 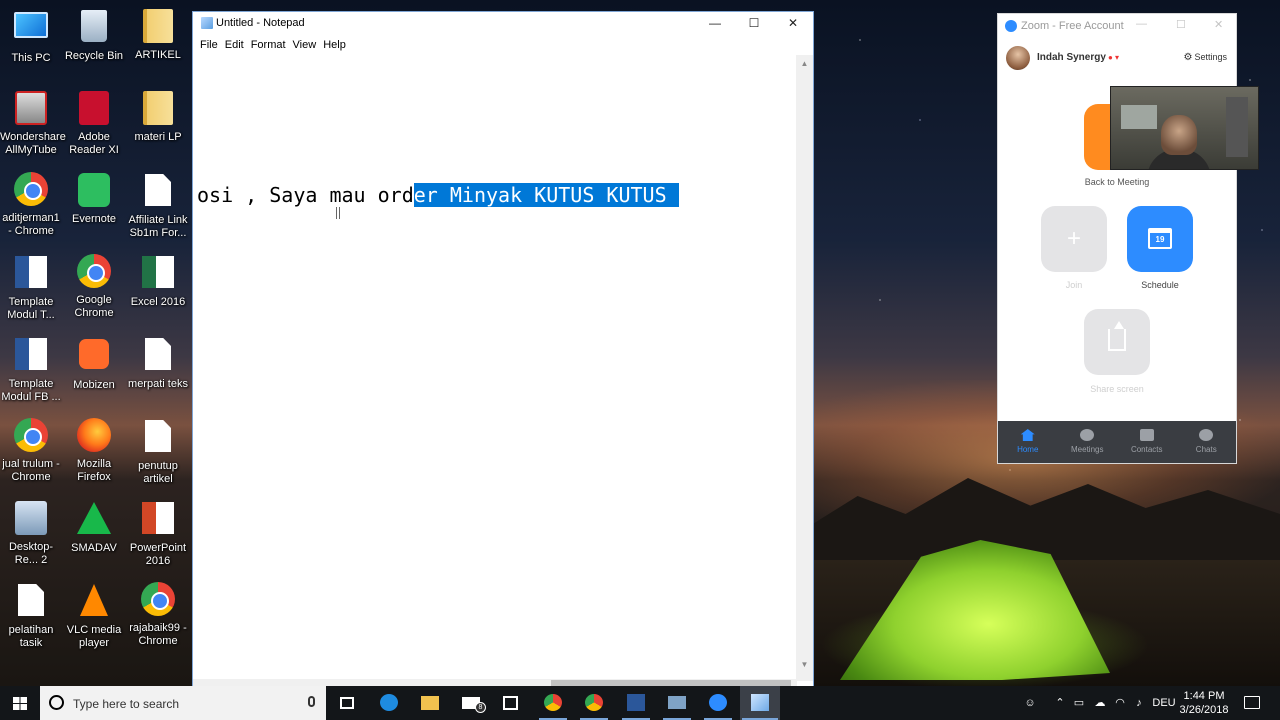 What do you see at coordinates (1074, 239) in the screenshot?
I see `join-button: +` at bounding box center [1074, 239].